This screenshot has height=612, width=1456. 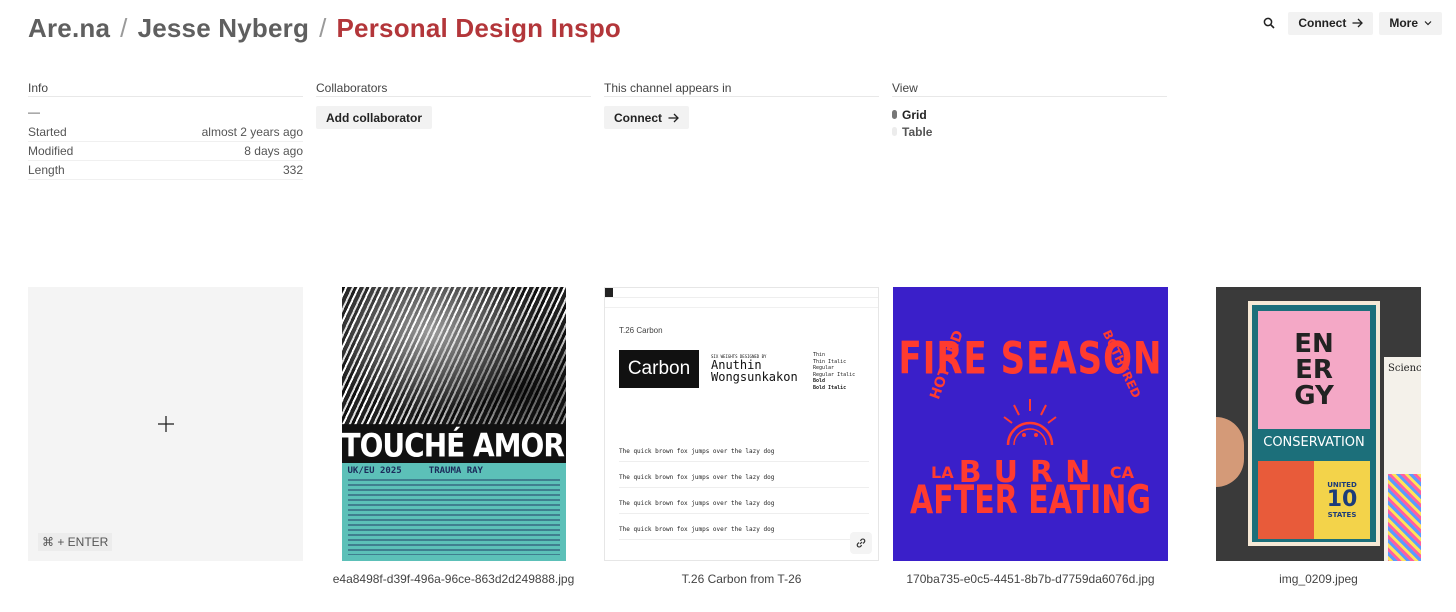 I want to click on stamp-value-area: UNITED 10 STATES, so click(x=1342, y=500).